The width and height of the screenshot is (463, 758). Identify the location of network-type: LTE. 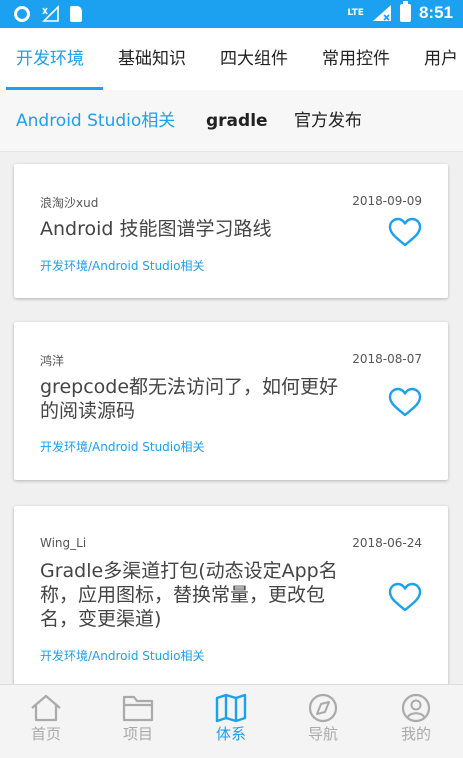
(355, 13).